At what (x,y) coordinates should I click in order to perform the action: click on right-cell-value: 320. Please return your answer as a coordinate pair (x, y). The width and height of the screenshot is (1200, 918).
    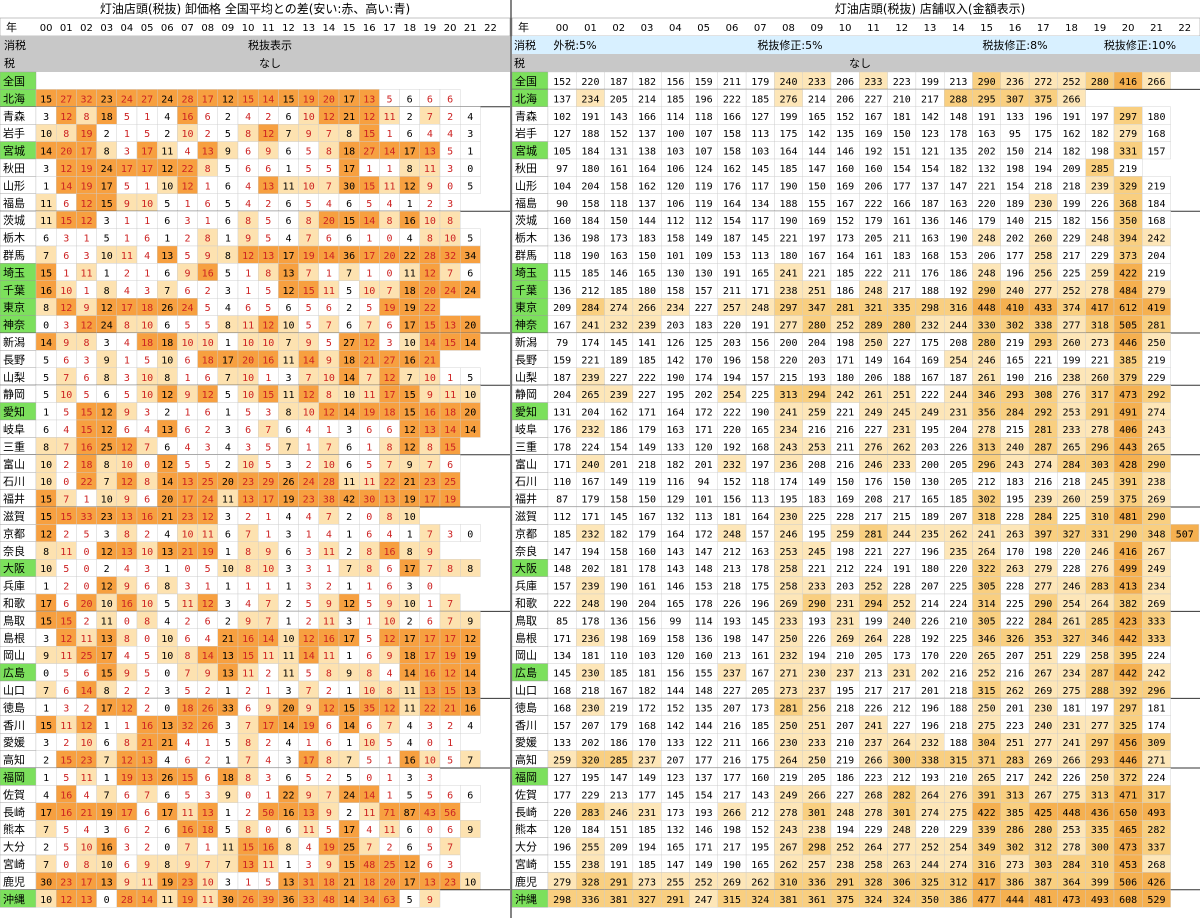
    Looking at the image, I should click on (590, 761).